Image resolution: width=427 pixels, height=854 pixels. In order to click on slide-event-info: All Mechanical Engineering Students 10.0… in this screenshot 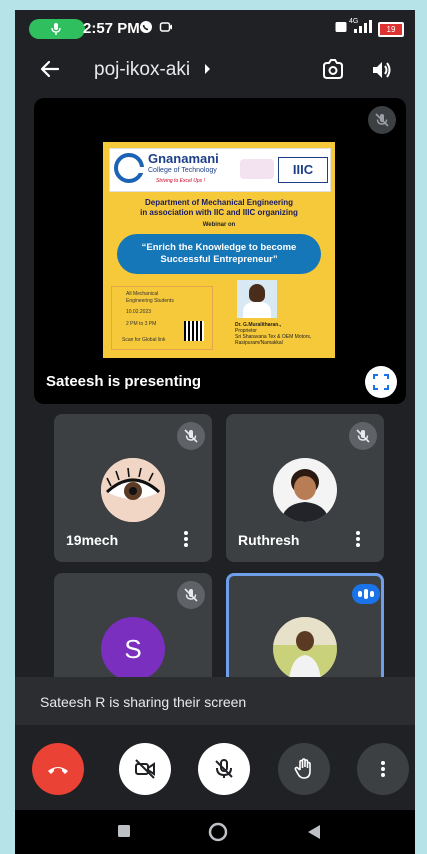, I will do `click(162, 318)`.